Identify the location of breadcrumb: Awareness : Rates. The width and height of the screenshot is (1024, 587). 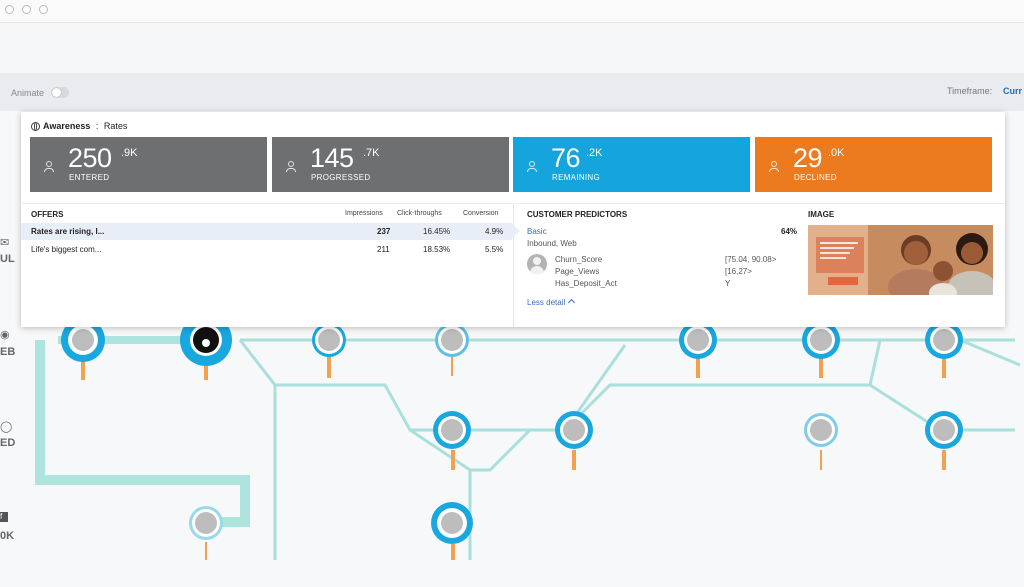
(79, 126).